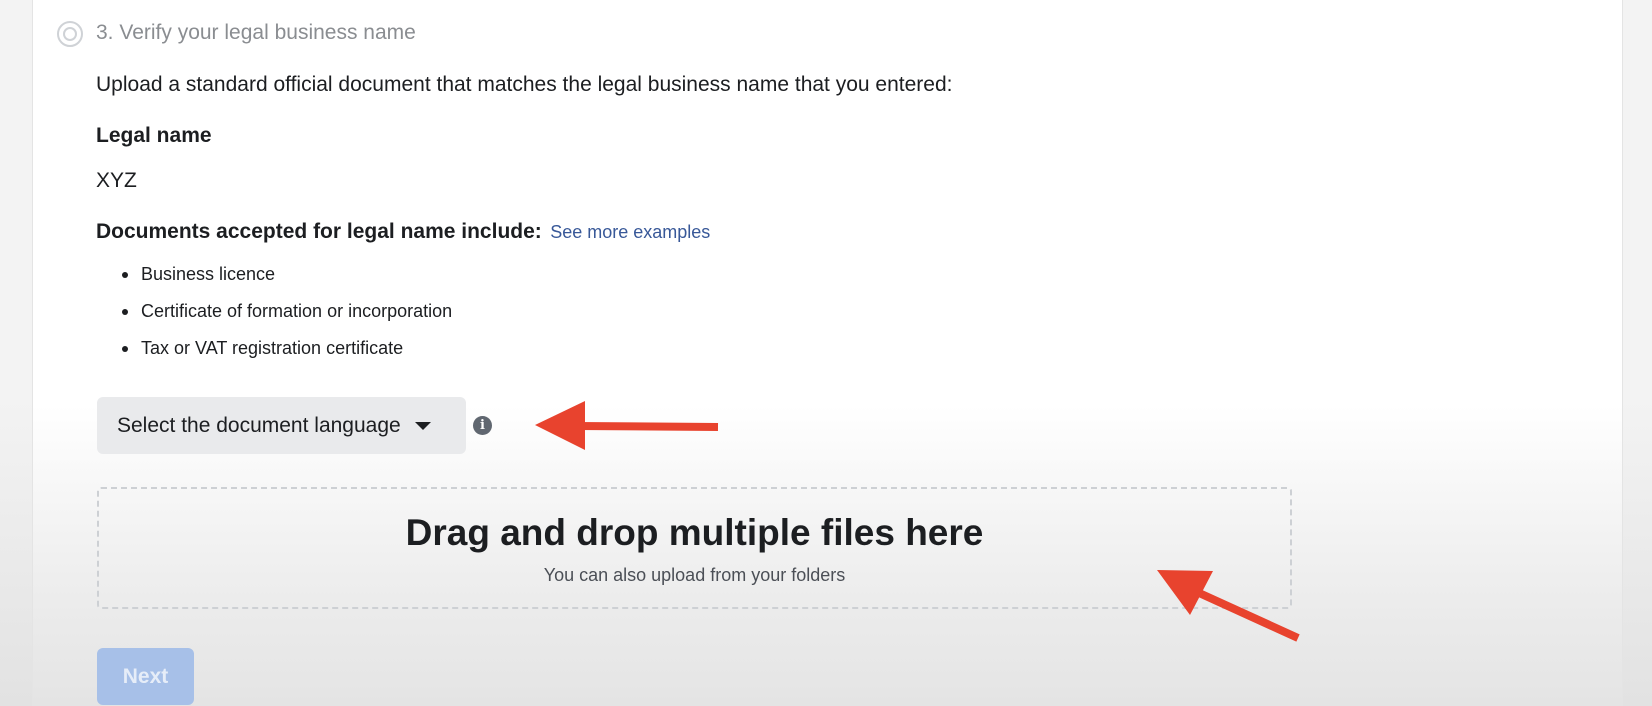  Describe the element at coordinates (154, 135) in the screenshot. I see `legal-name-label: Legal name` at that location.